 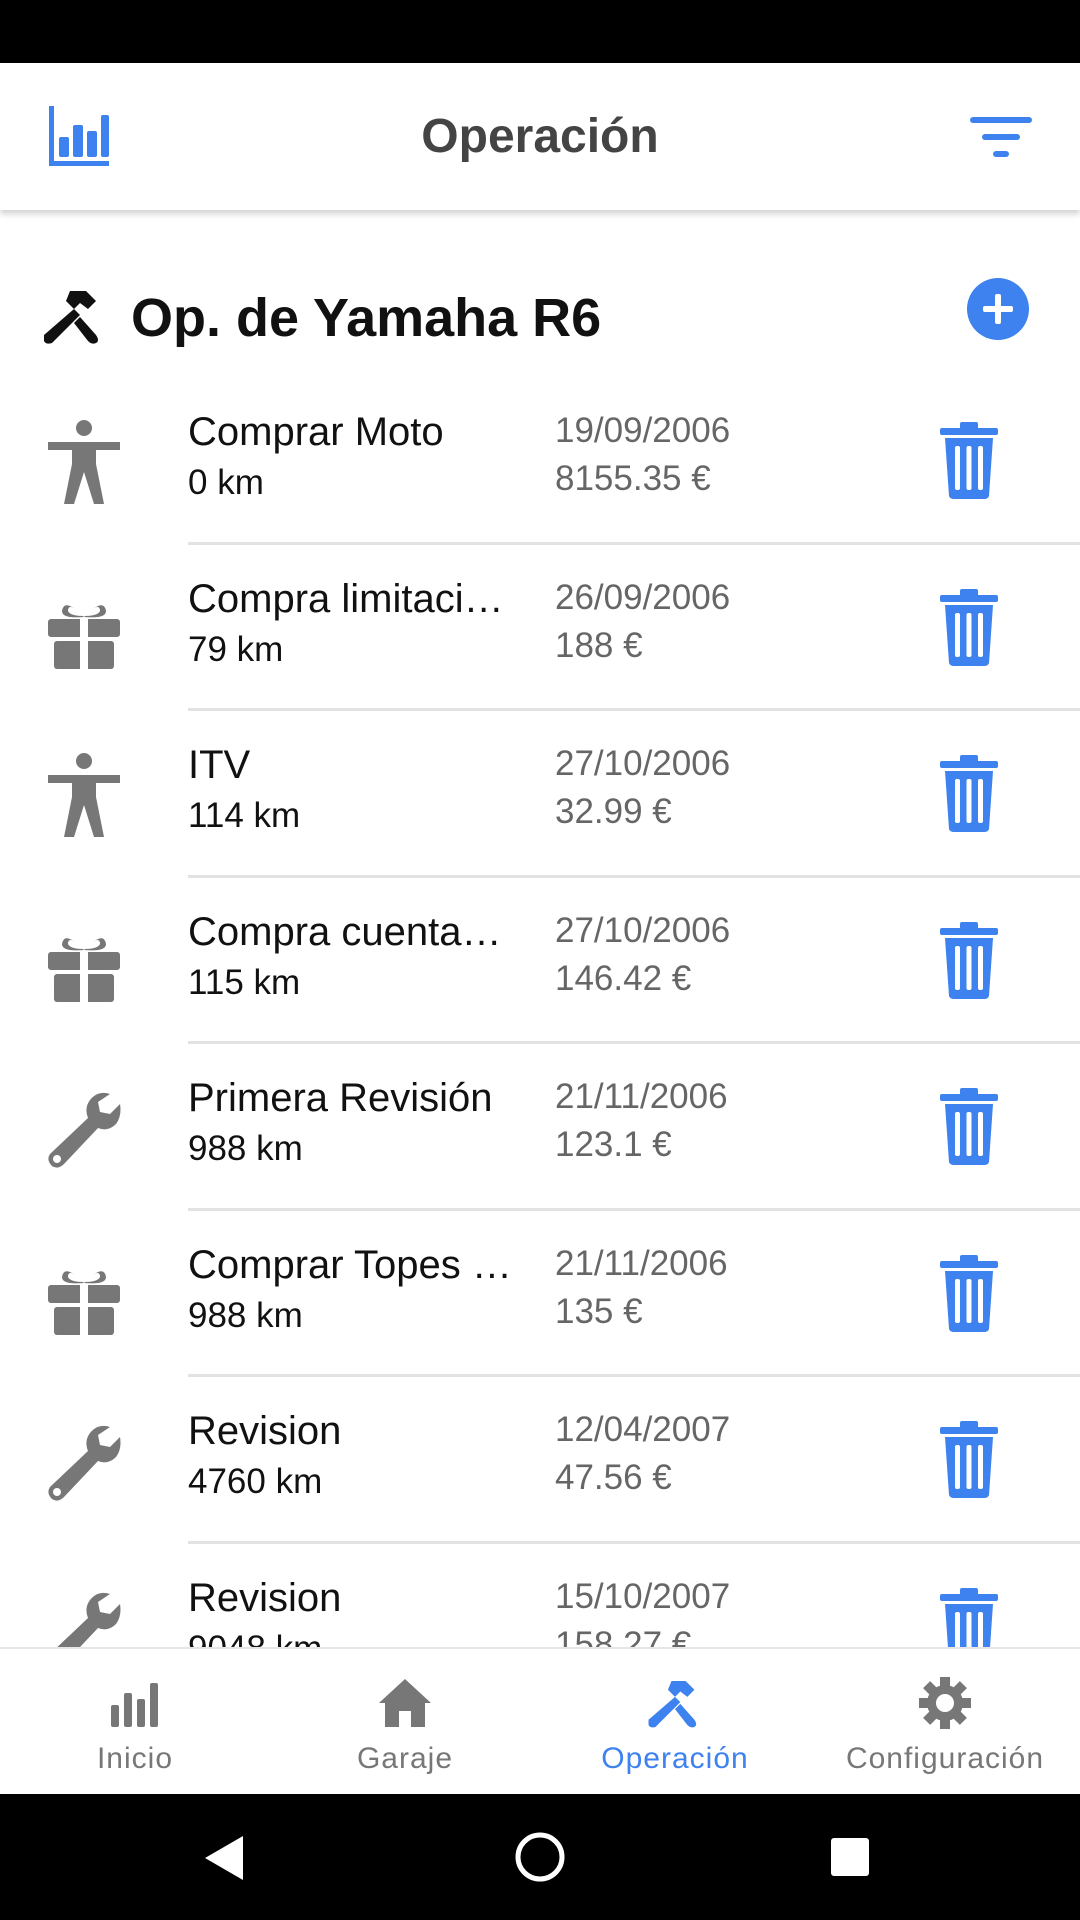 I want to click on filter-icon, so click(x=1001, y=138).